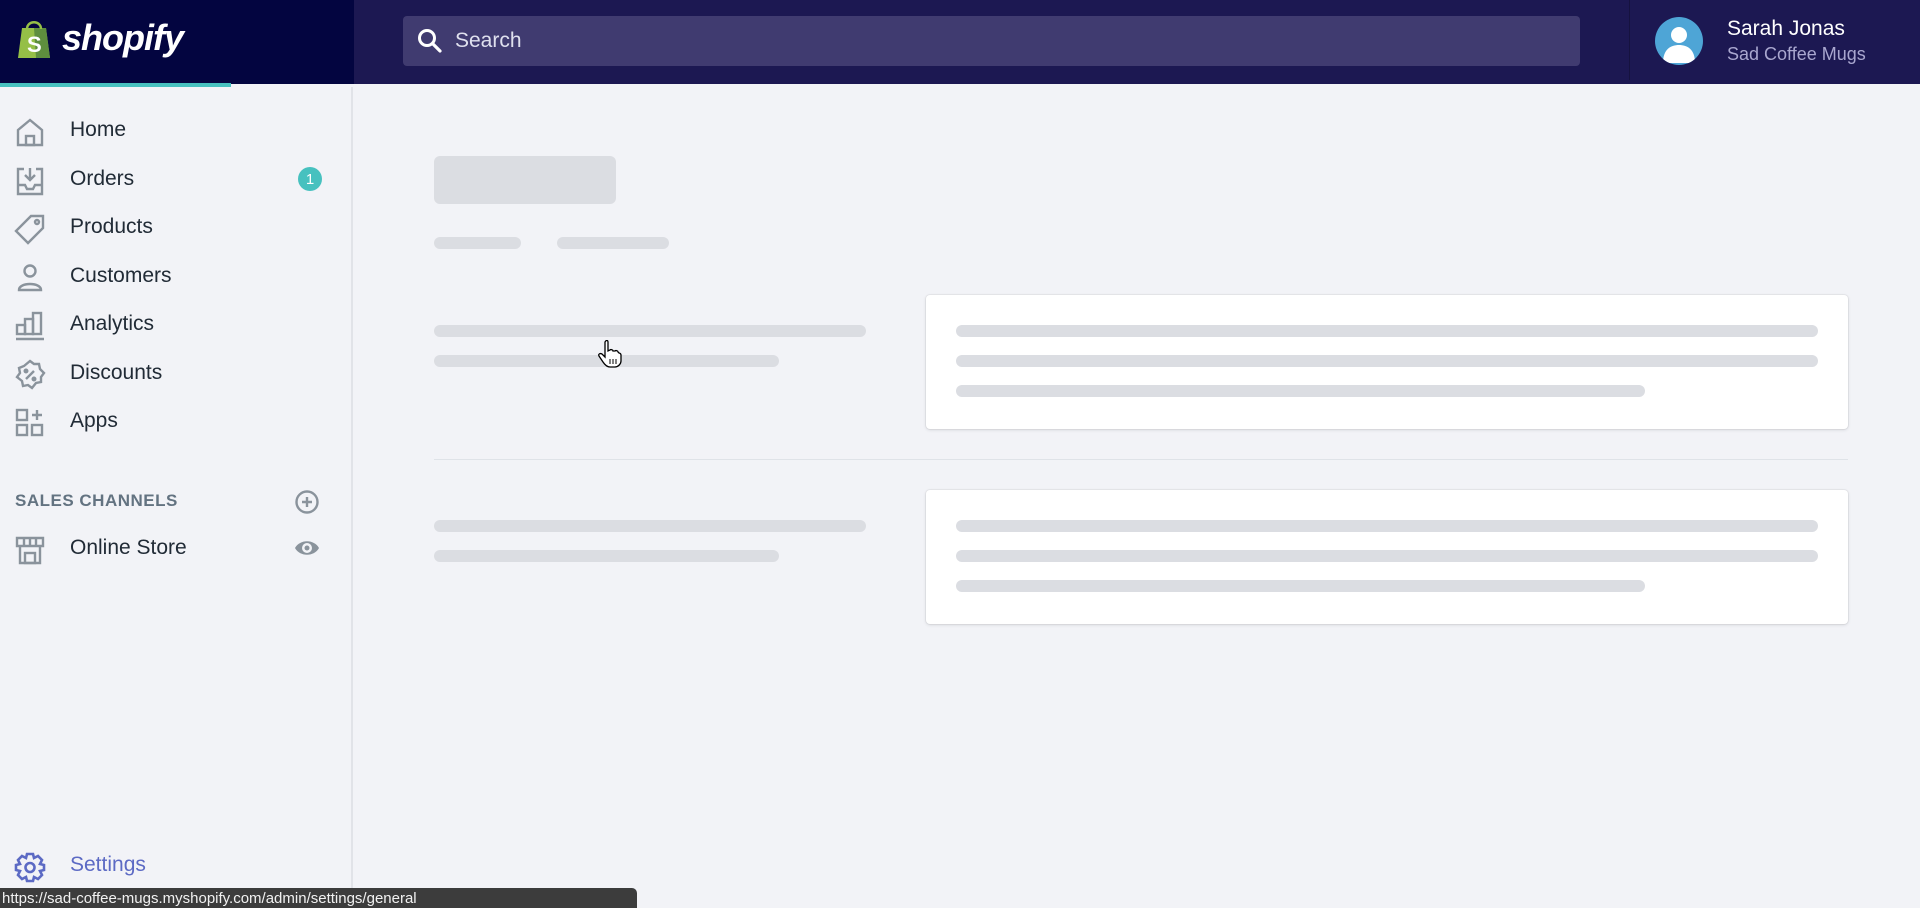  Describe the element at coordinates (30, 132) in the screenshot. I see `home-icon` at that location.